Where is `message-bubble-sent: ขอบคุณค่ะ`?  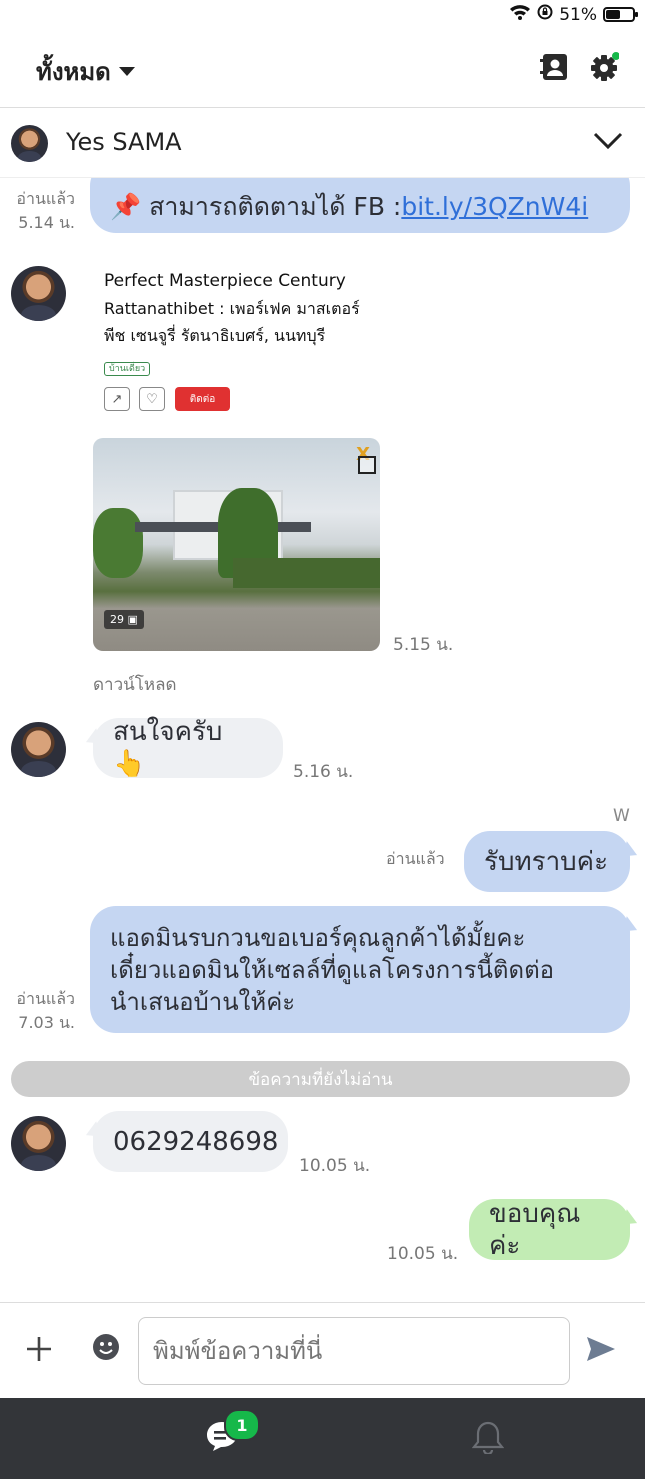
message-bubble-sent: ขอบคุณค่ะ is located at coordinates (549, 1229).